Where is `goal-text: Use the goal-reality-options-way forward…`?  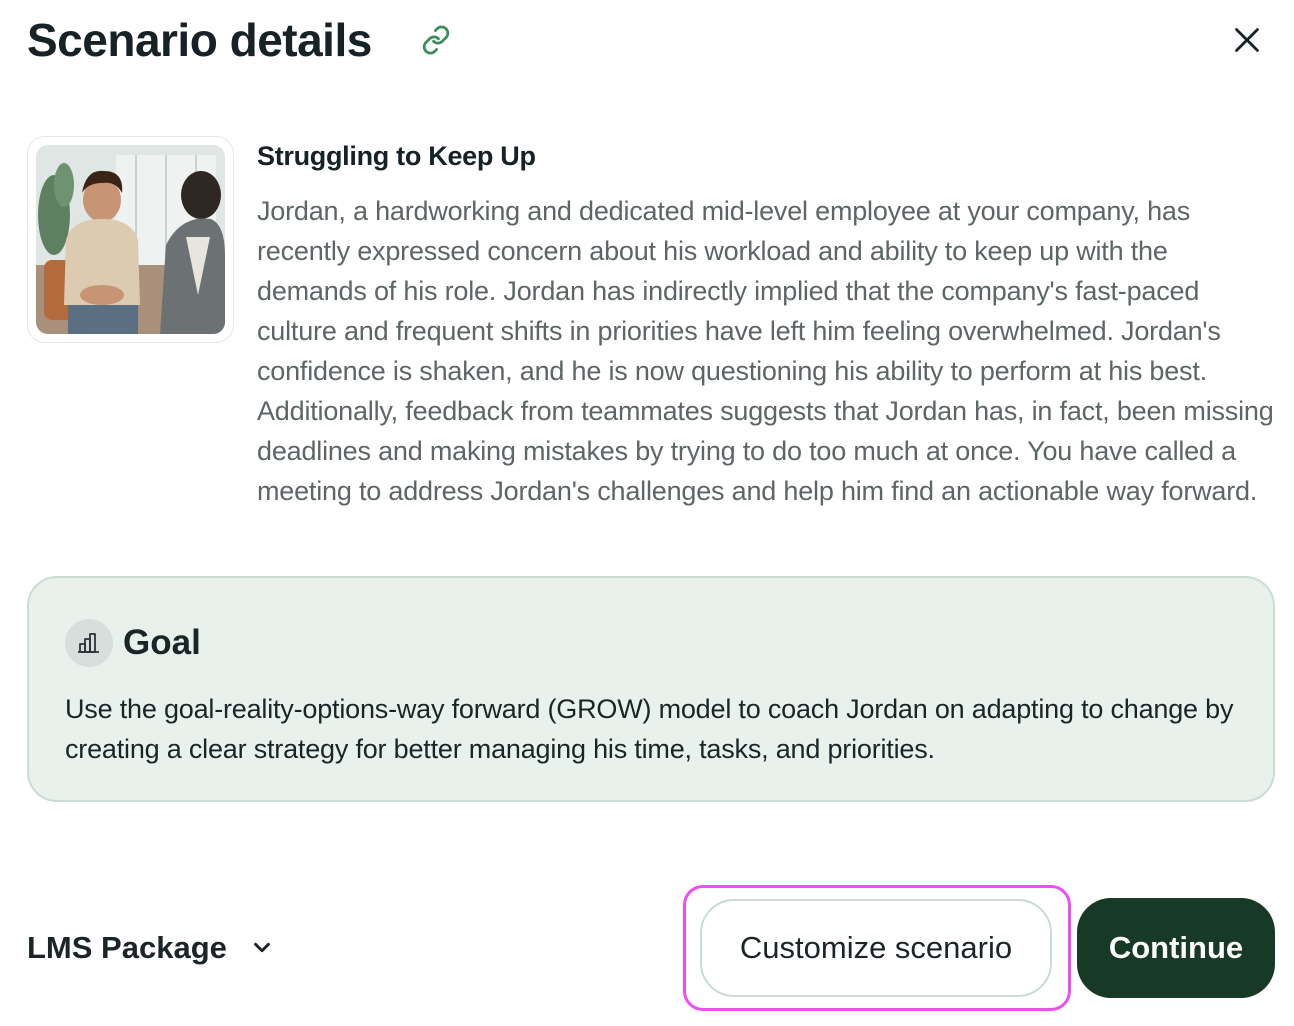
goal-text: Use the goal-reality-options-way forward… is located at coordinates (649, 729).